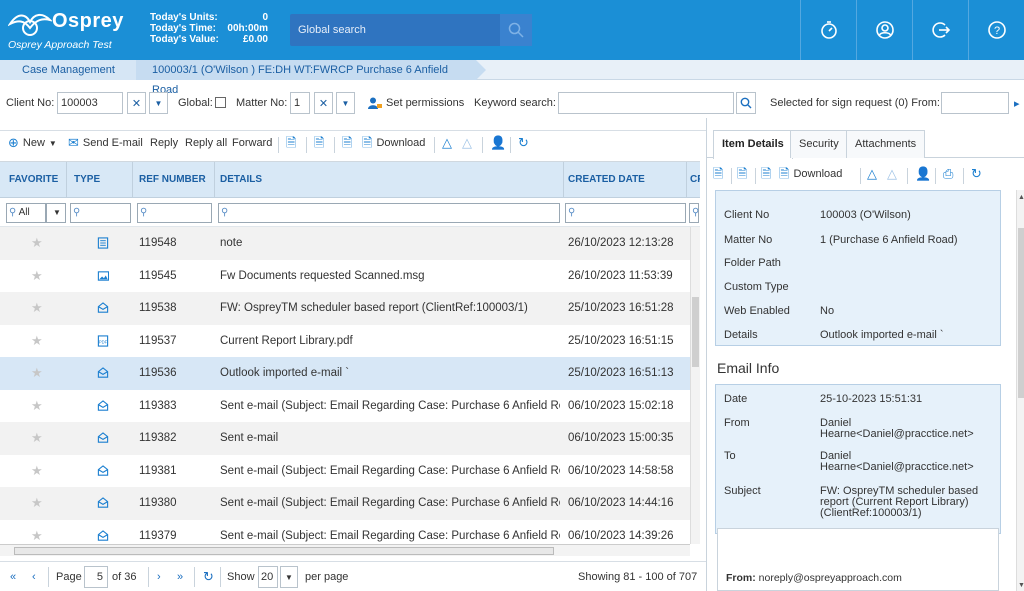  I want to click on created-date-cell: 25/10/2023 16:51:15, so click(621, 340).